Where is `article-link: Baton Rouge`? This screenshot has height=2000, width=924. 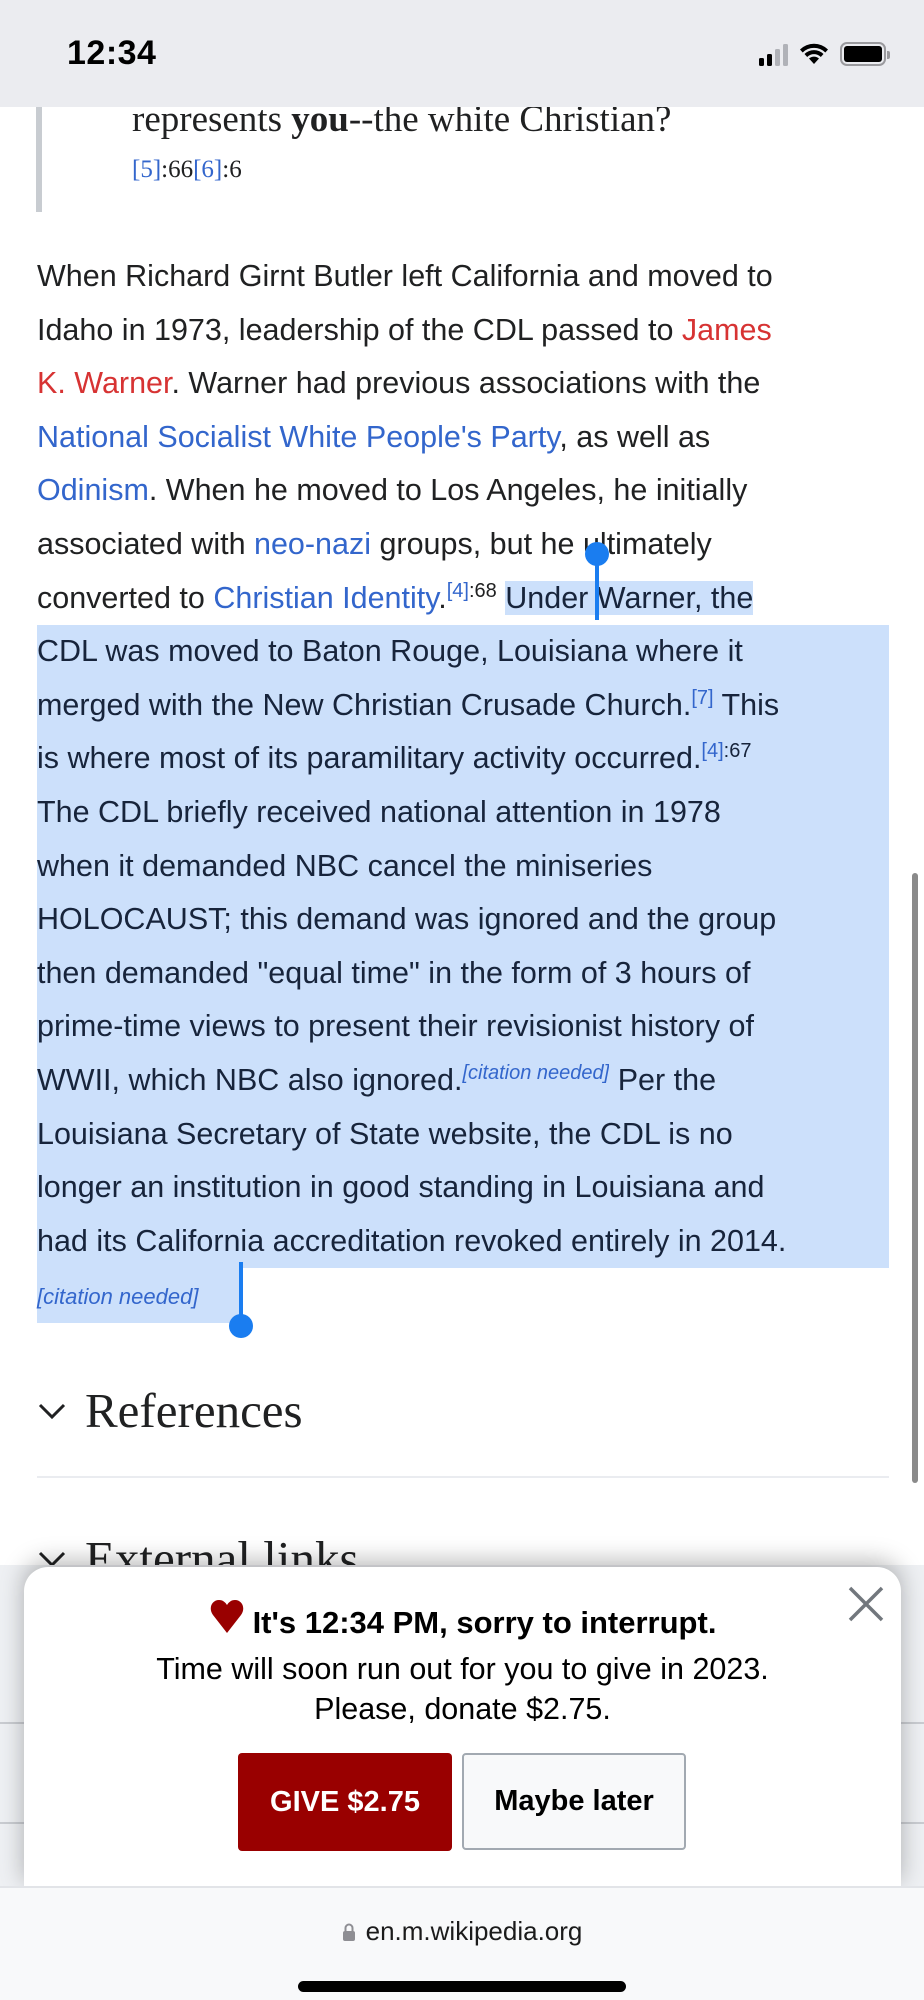 article-link: Baton Rouge is located at coordinates (391, 651).